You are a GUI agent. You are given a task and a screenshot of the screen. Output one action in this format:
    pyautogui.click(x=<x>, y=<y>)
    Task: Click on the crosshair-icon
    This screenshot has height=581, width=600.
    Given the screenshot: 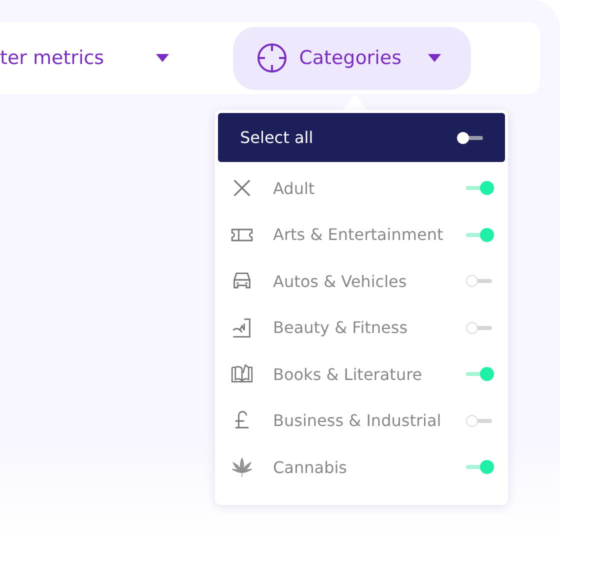 What is the action you would take?
    pyautogui.click(x=272, y=58)
    